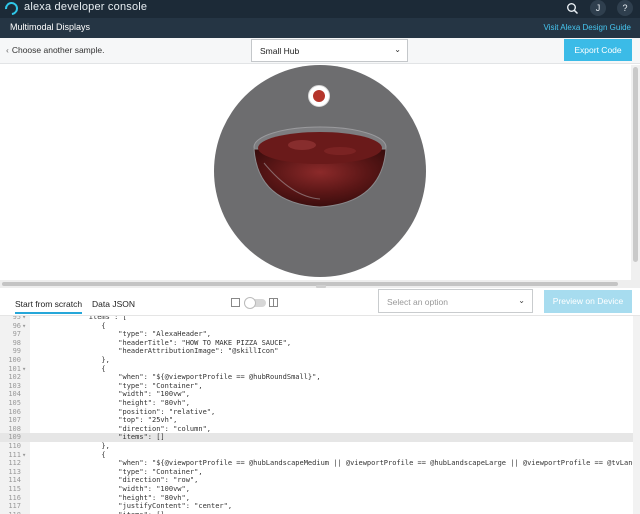 Image resolution: width=640 pixels, height=514 pixels. I want to click on line-number: 99, so click(16, 351).